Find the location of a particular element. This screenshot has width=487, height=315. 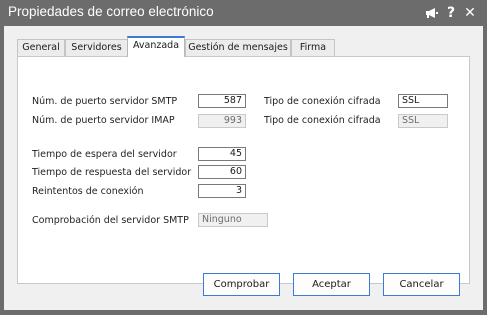

imap-encryption-label: Tipo de conexión cifrada is located at coordinates (322, 120).